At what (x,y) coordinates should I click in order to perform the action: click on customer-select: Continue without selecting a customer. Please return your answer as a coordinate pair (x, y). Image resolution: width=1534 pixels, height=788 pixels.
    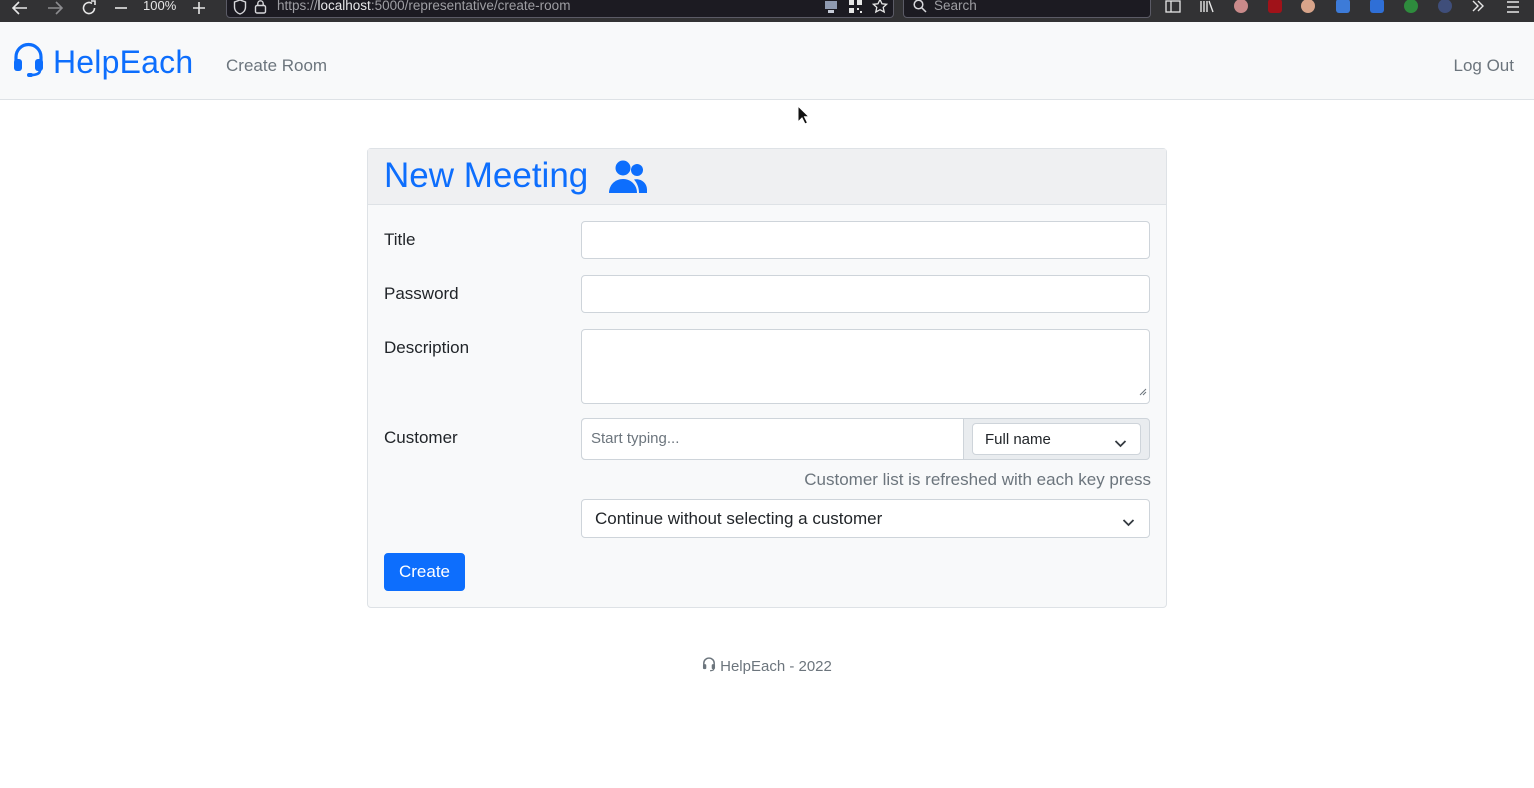
    Looking at the image, I should click on (865, 518).